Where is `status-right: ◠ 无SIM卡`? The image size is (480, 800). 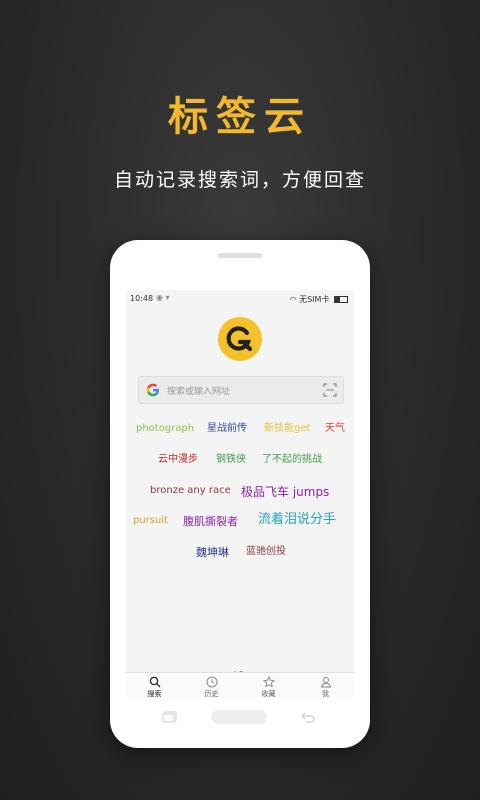
status-right: ◠ 无SIM卡 is located at coordinates (319, 299).